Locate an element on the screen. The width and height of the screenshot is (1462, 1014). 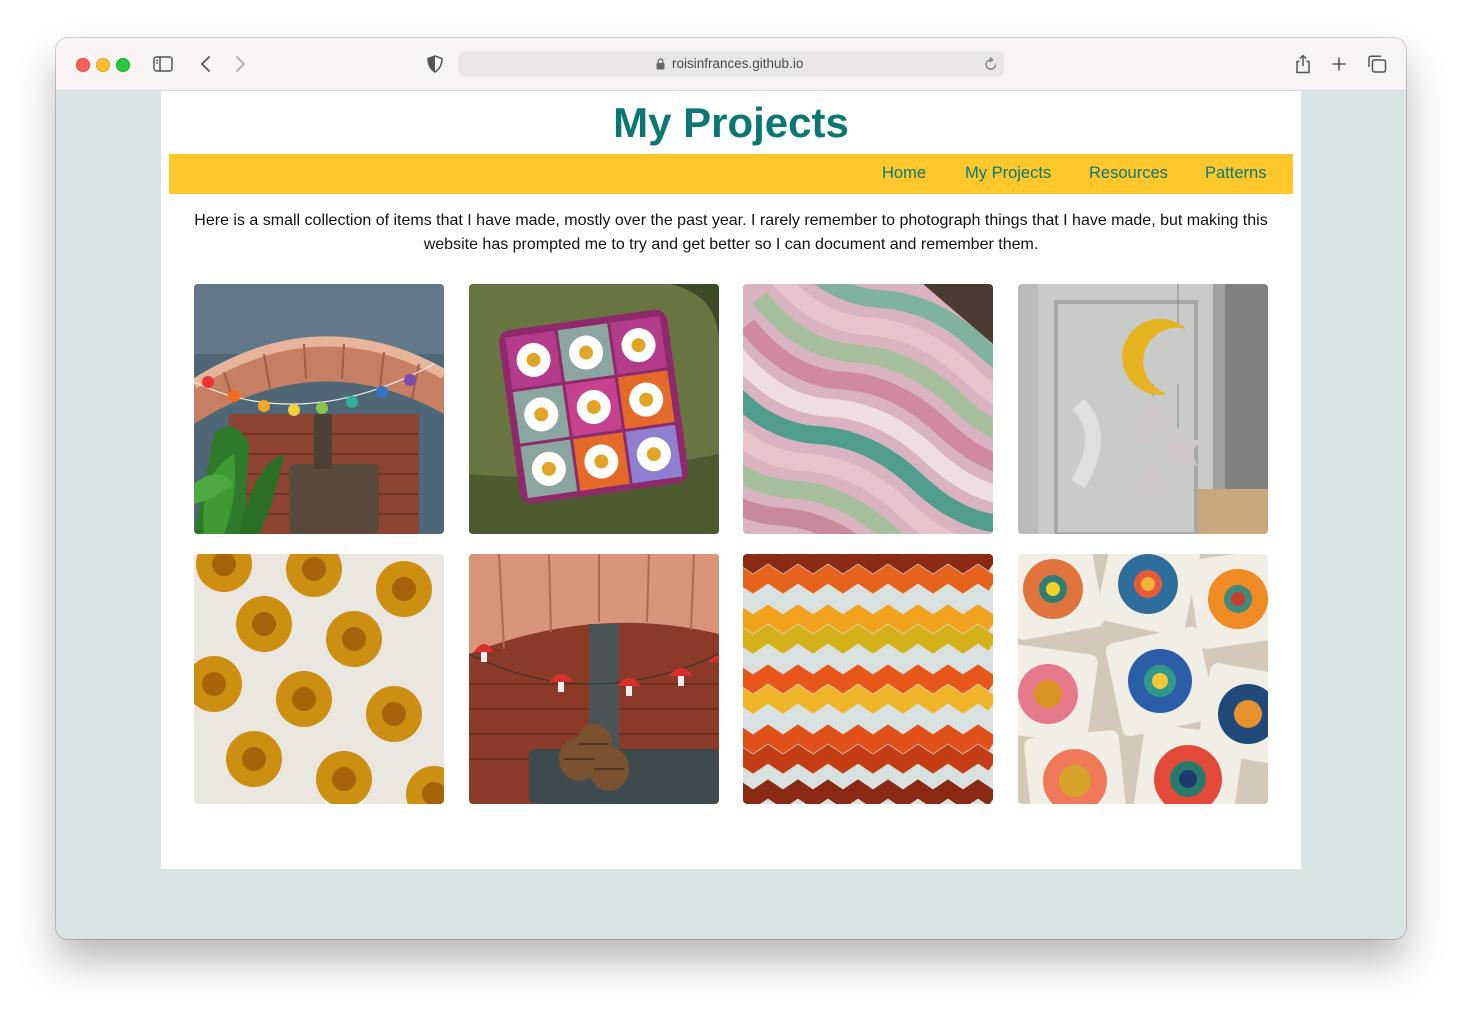
tab-overview-icon is located at coordinates (1377, 64).